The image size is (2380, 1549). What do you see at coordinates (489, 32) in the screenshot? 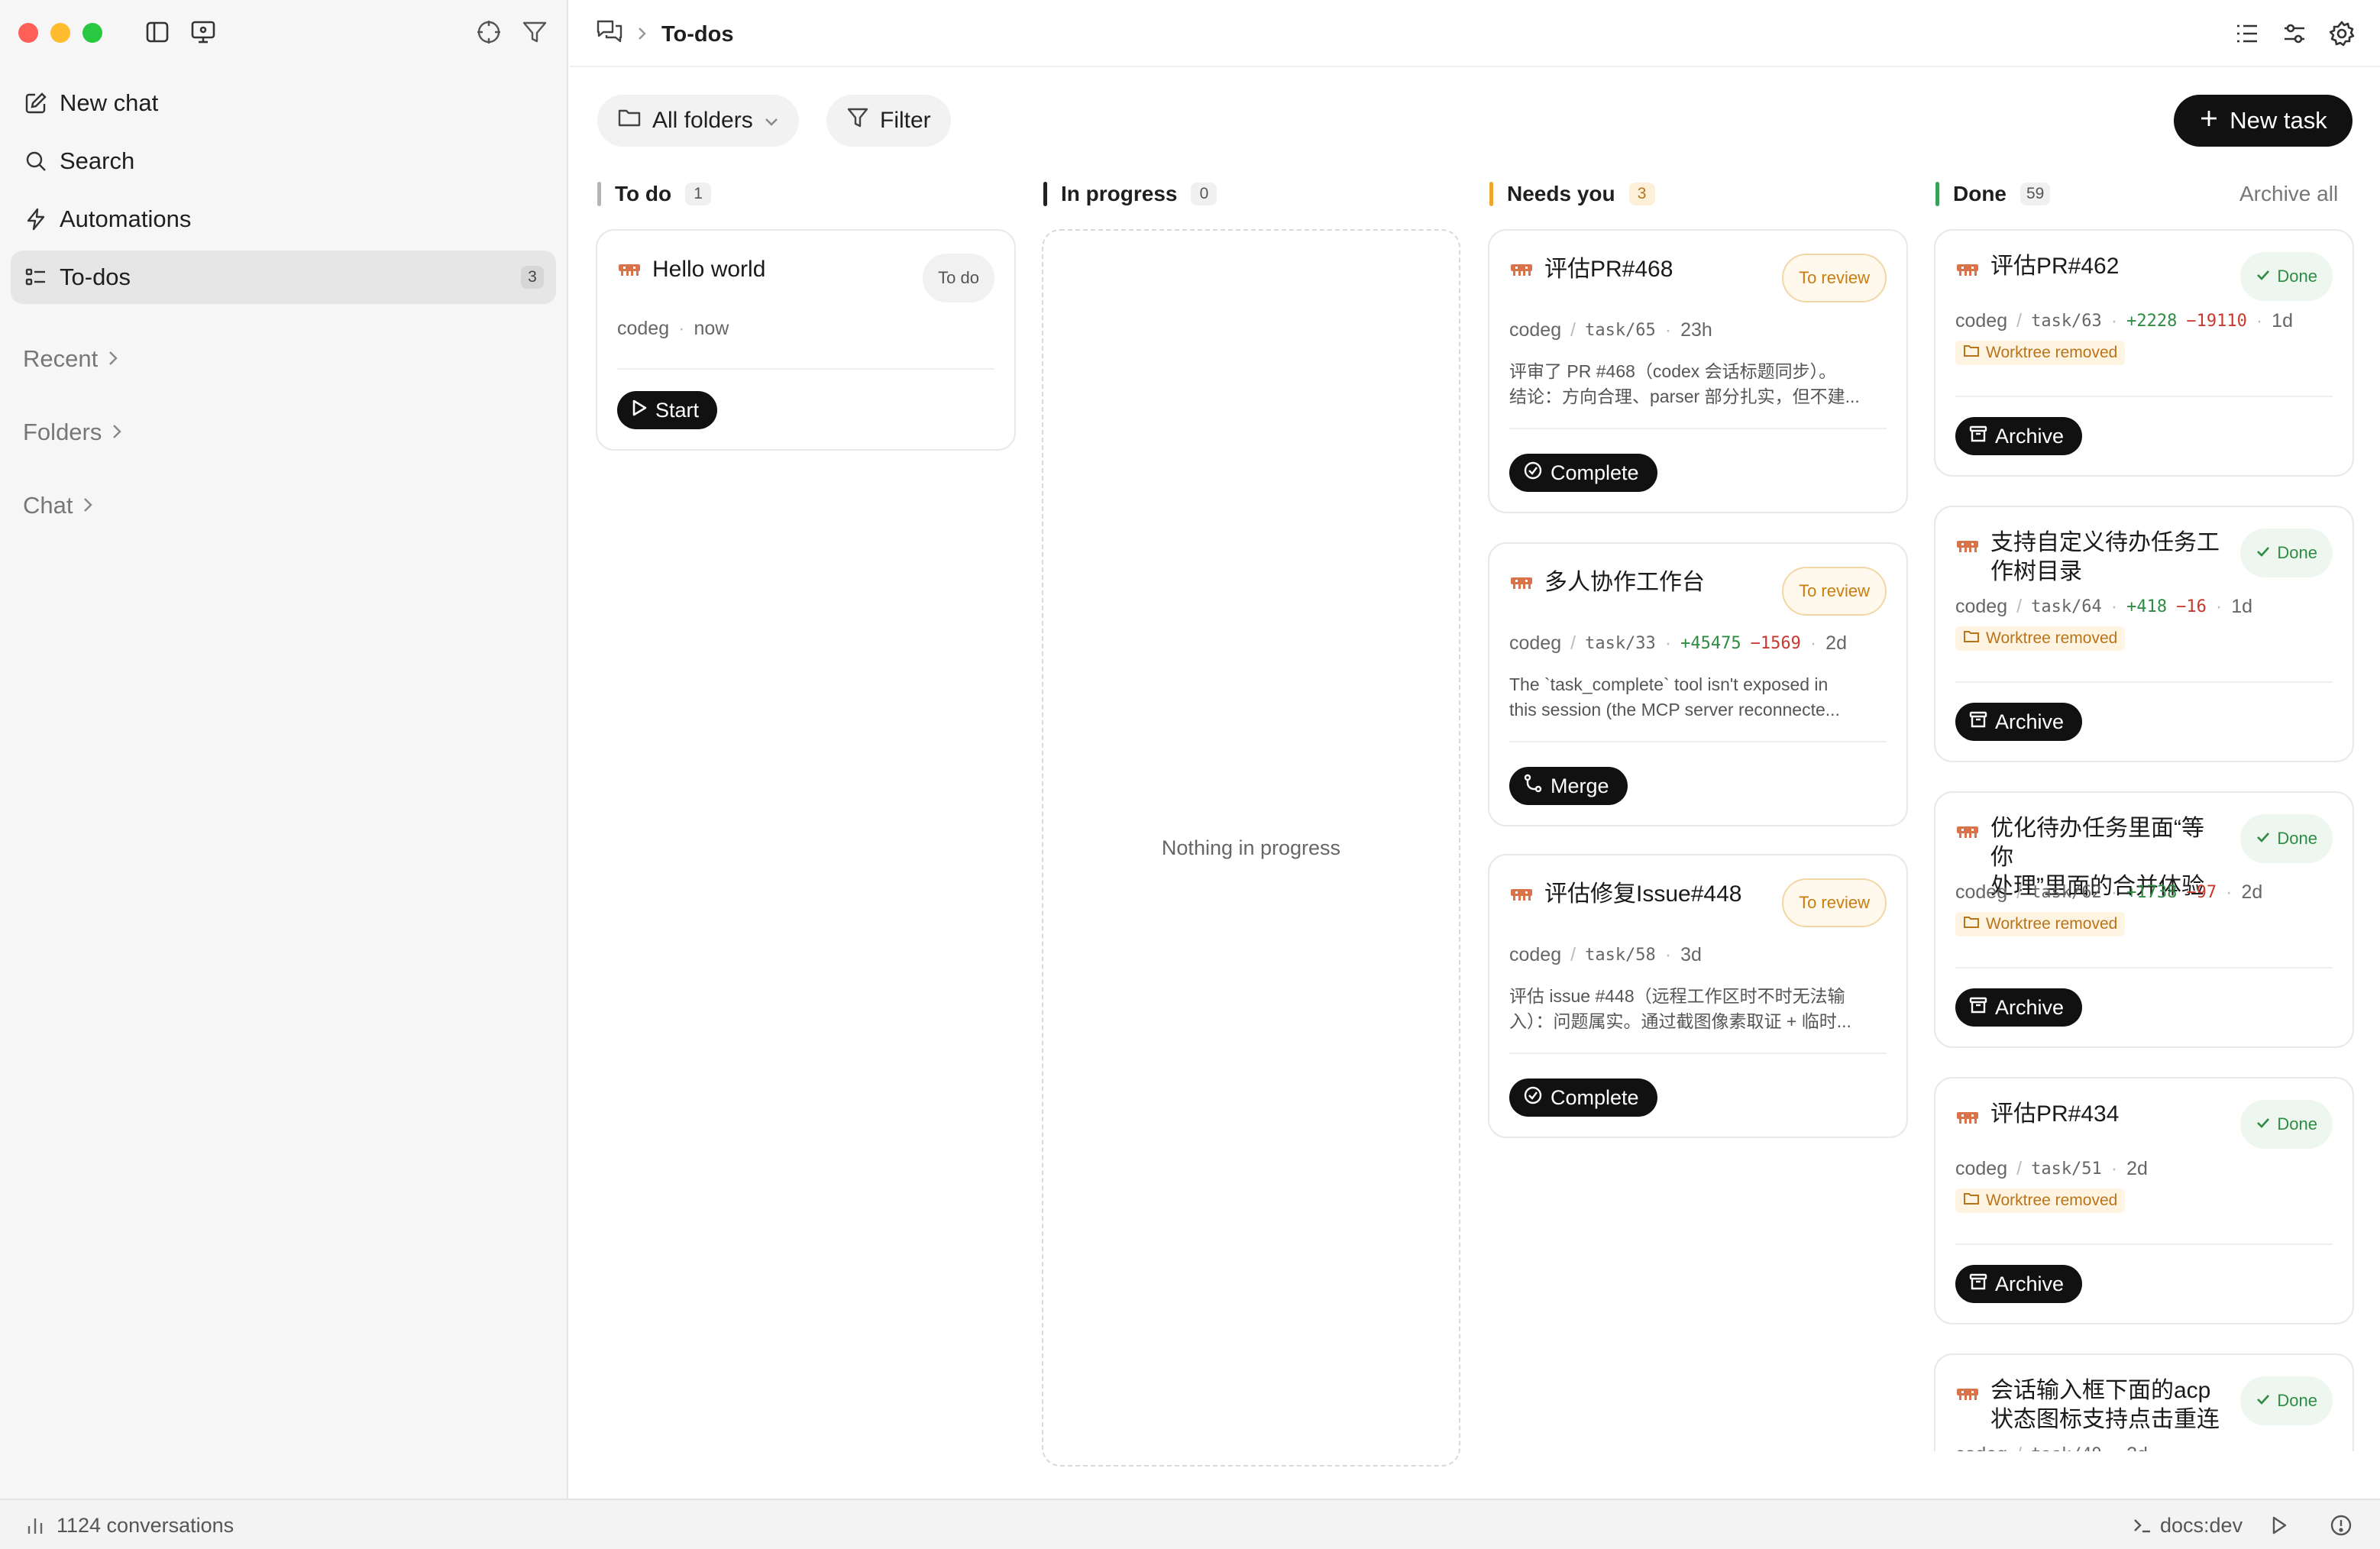
I see `crosshair-icon` at bounding box center [489, 32].